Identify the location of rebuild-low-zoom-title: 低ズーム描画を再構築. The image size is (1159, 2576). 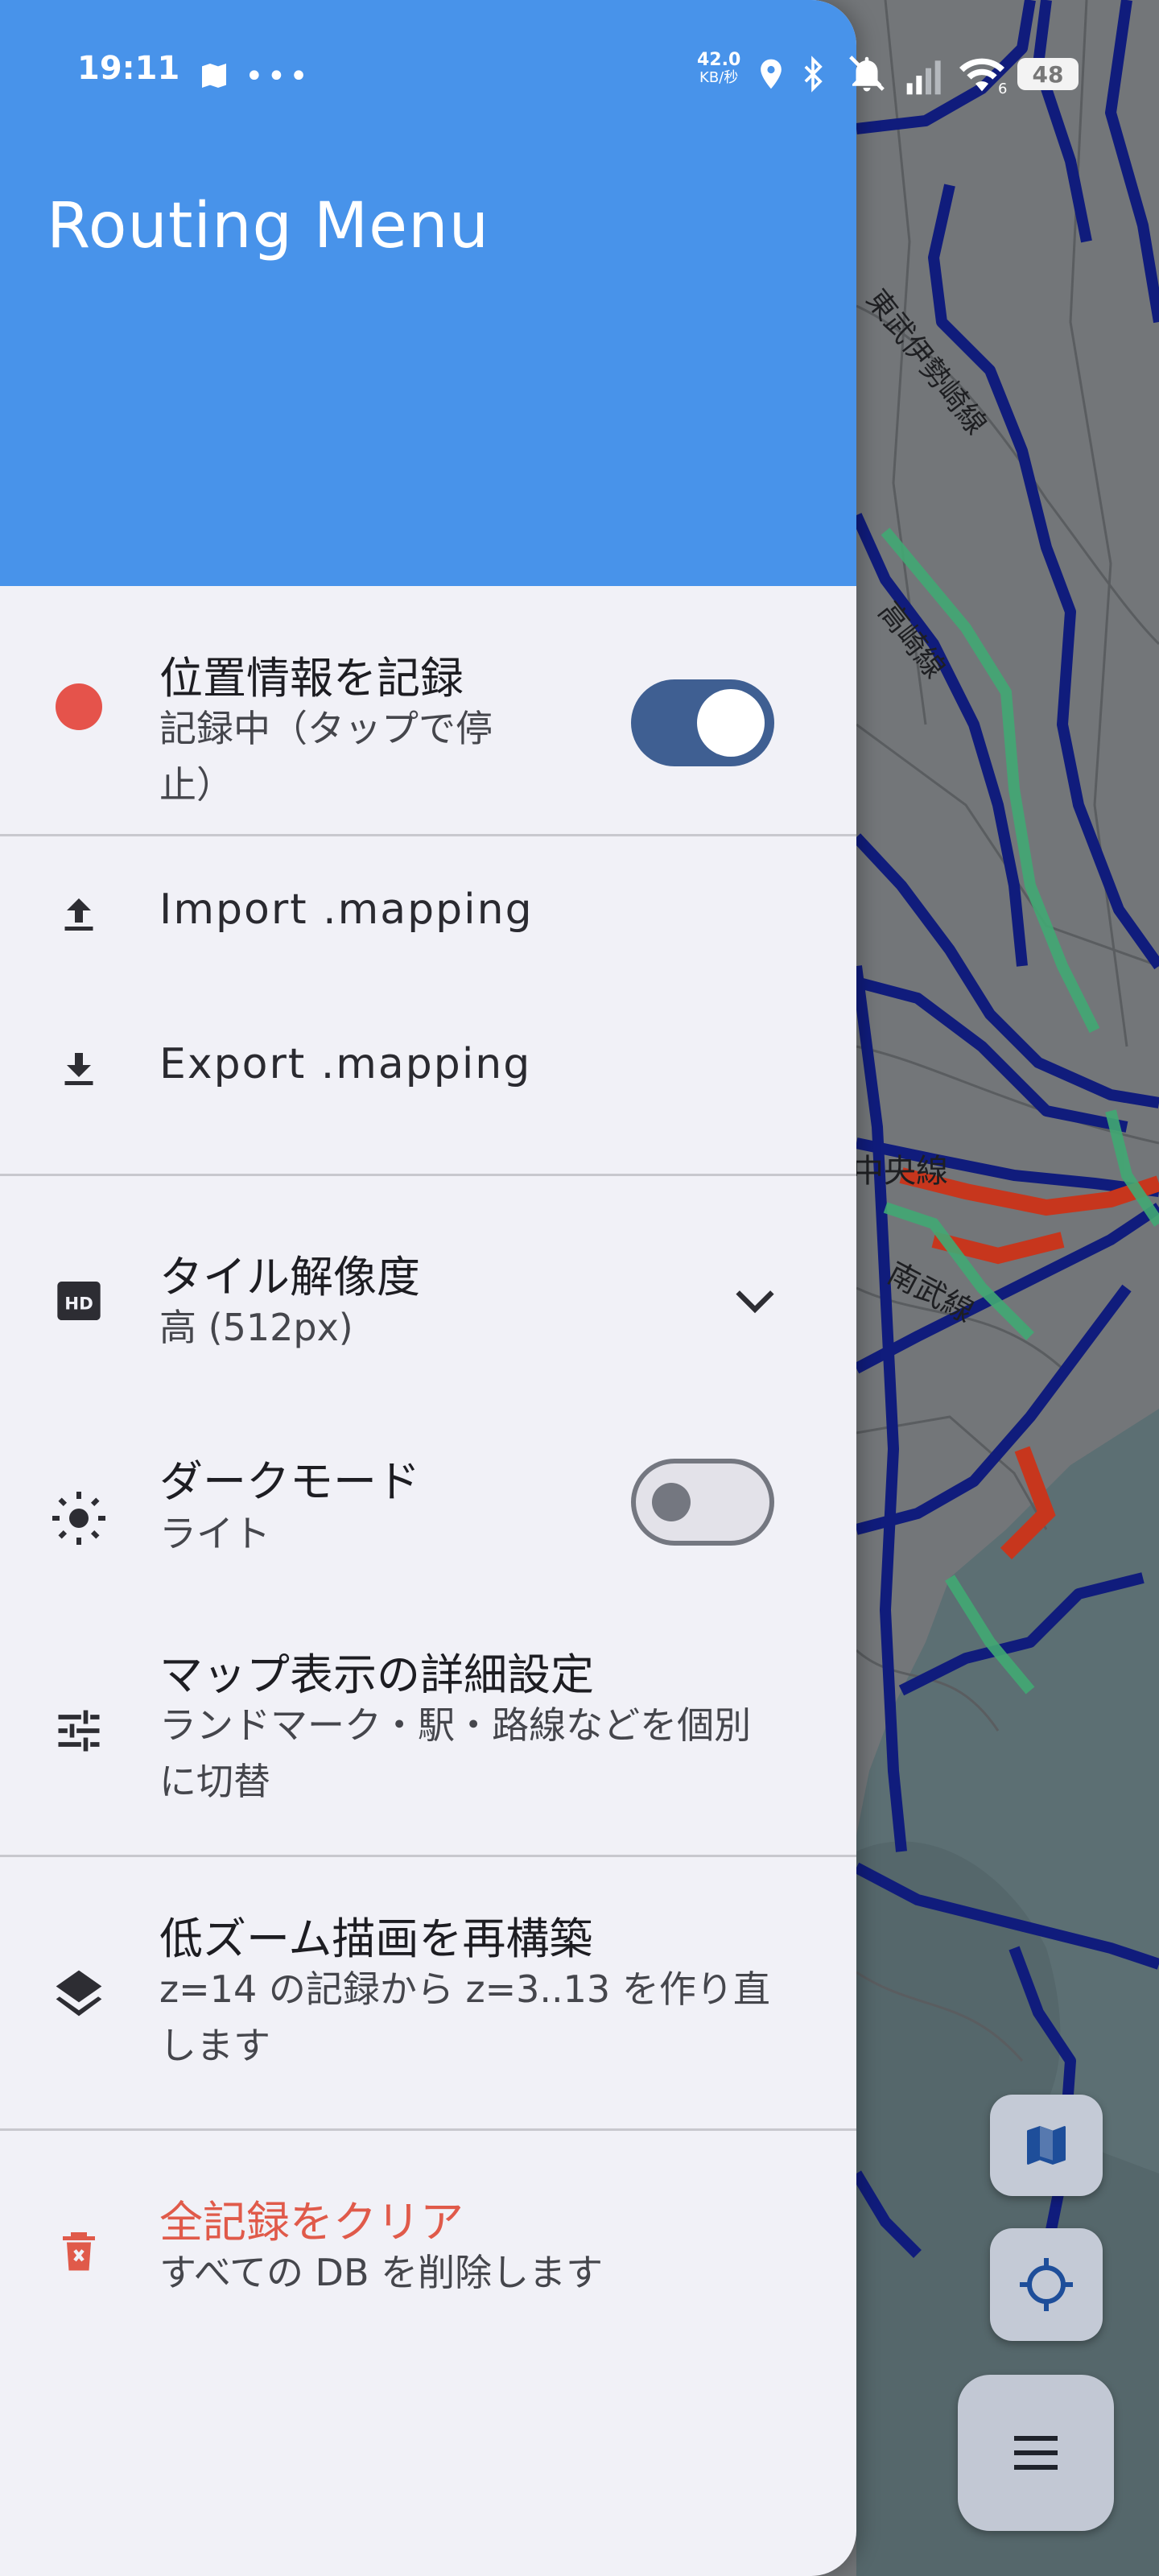
(376, 1938).